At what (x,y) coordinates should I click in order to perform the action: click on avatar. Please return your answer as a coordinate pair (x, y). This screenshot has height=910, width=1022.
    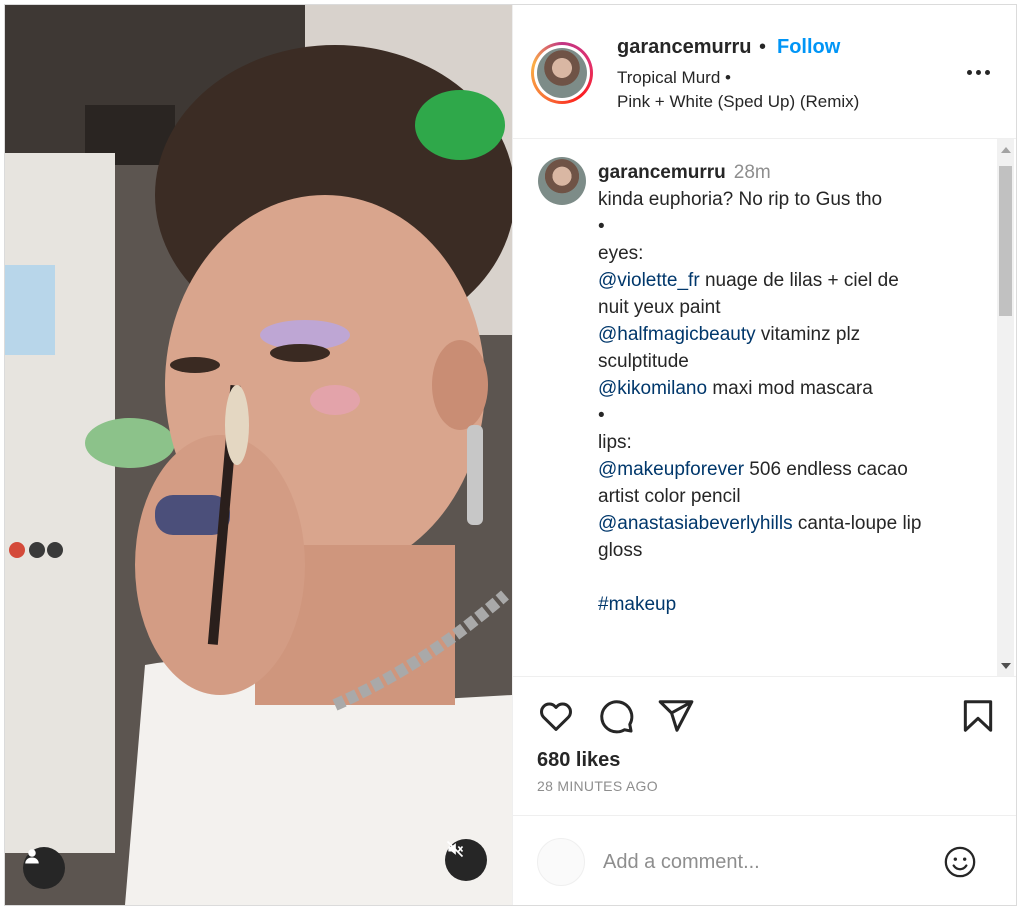
    Looking at the image, I should click on (562, 73).